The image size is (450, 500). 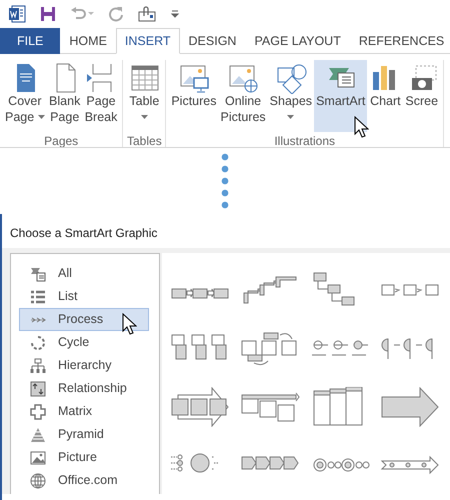 I want to click on picture-icon, so click(x=38, y=458).